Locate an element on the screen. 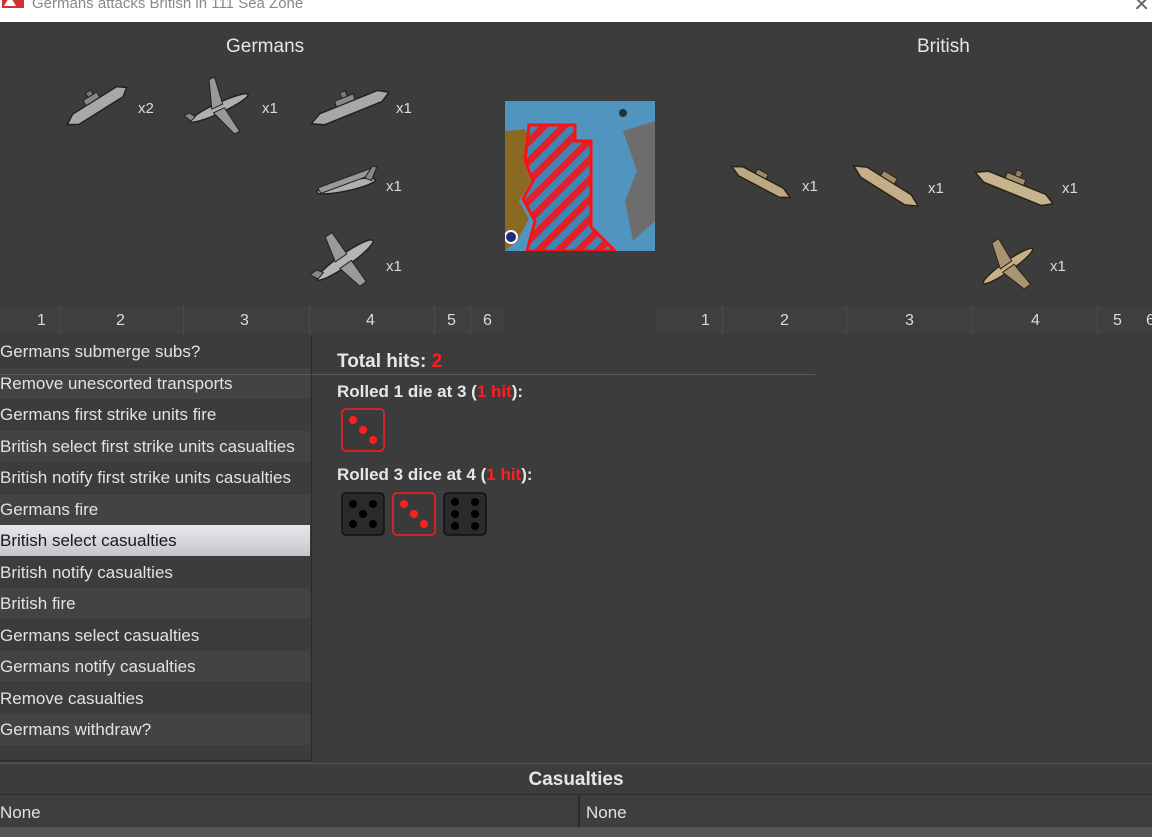 This screenshot has width=1152, height=837. window-title: Germans attacks British in 111 Sea Zone is located at coordinates (168, 6).